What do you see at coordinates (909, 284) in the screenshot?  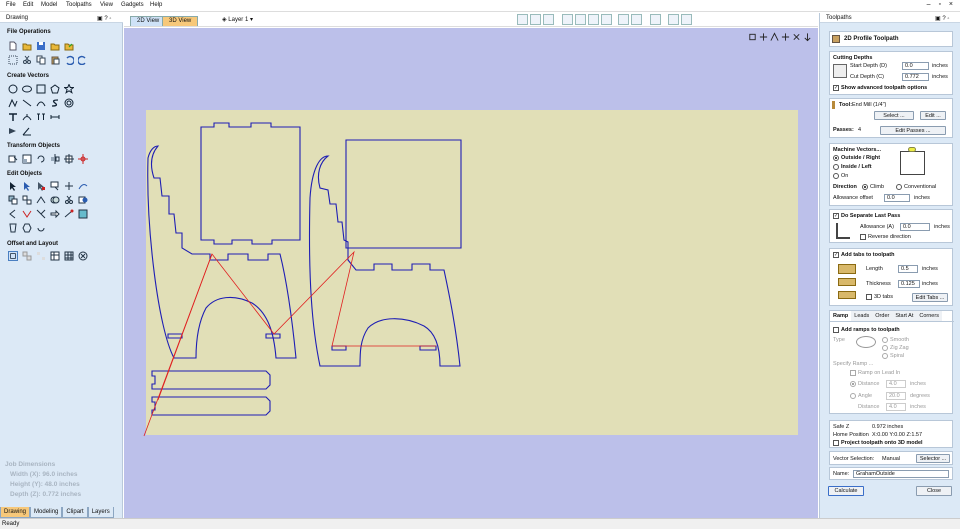 I see `tab-thickness-input: 0.125` at bounding box center [909, 284].